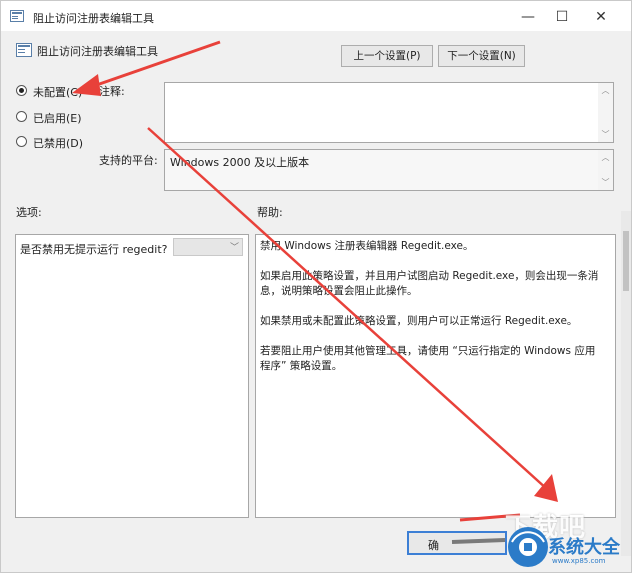 This screenshot has height=573, width=632. I want to click on window-scrollbar, so click(626, 383).